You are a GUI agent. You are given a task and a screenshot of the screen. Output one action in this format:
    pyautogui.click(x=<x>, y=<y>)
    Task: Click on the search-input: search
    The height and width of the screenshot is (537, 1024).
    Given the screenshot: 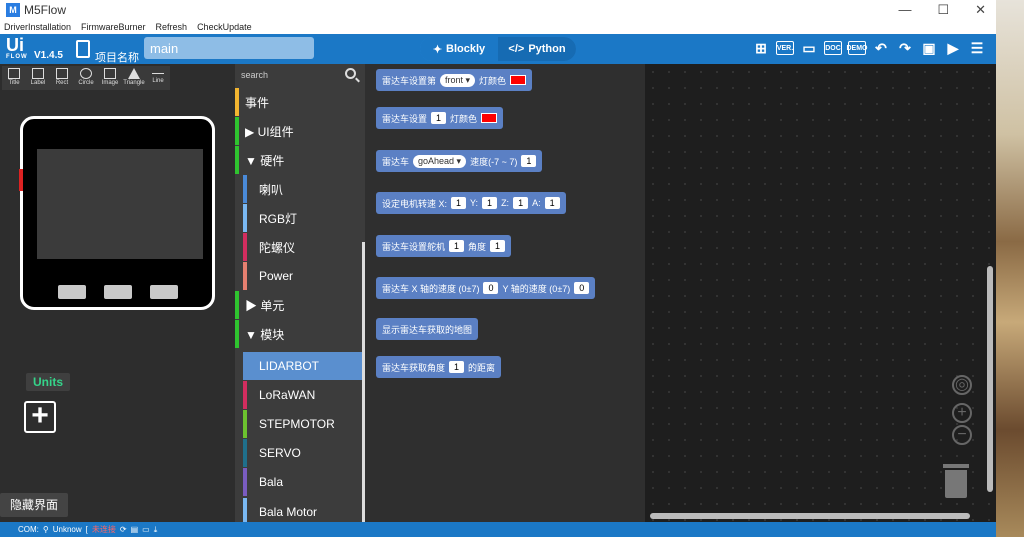 What is the action you would take?
    pyautogui.click(x=254, y=75)
    